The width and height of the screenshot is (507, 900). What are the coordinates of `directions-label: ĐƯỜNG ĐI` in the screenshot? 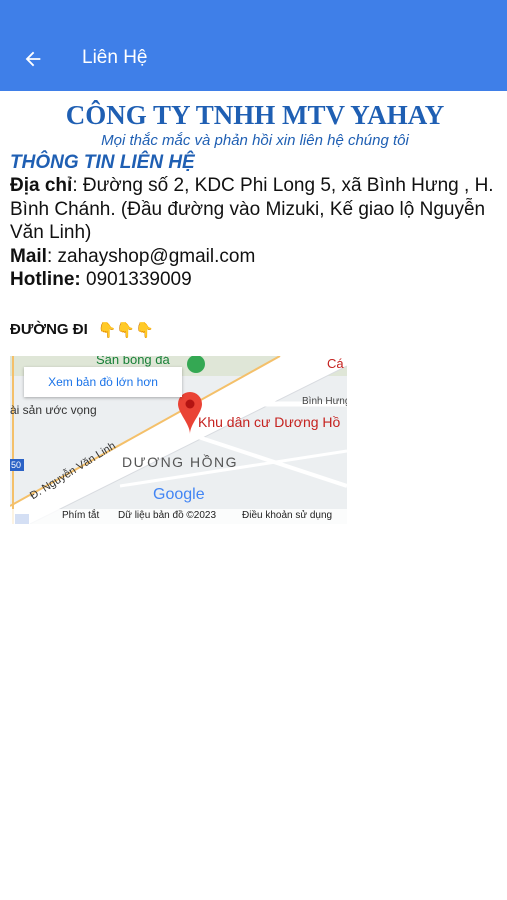 It's located at (49, 329).